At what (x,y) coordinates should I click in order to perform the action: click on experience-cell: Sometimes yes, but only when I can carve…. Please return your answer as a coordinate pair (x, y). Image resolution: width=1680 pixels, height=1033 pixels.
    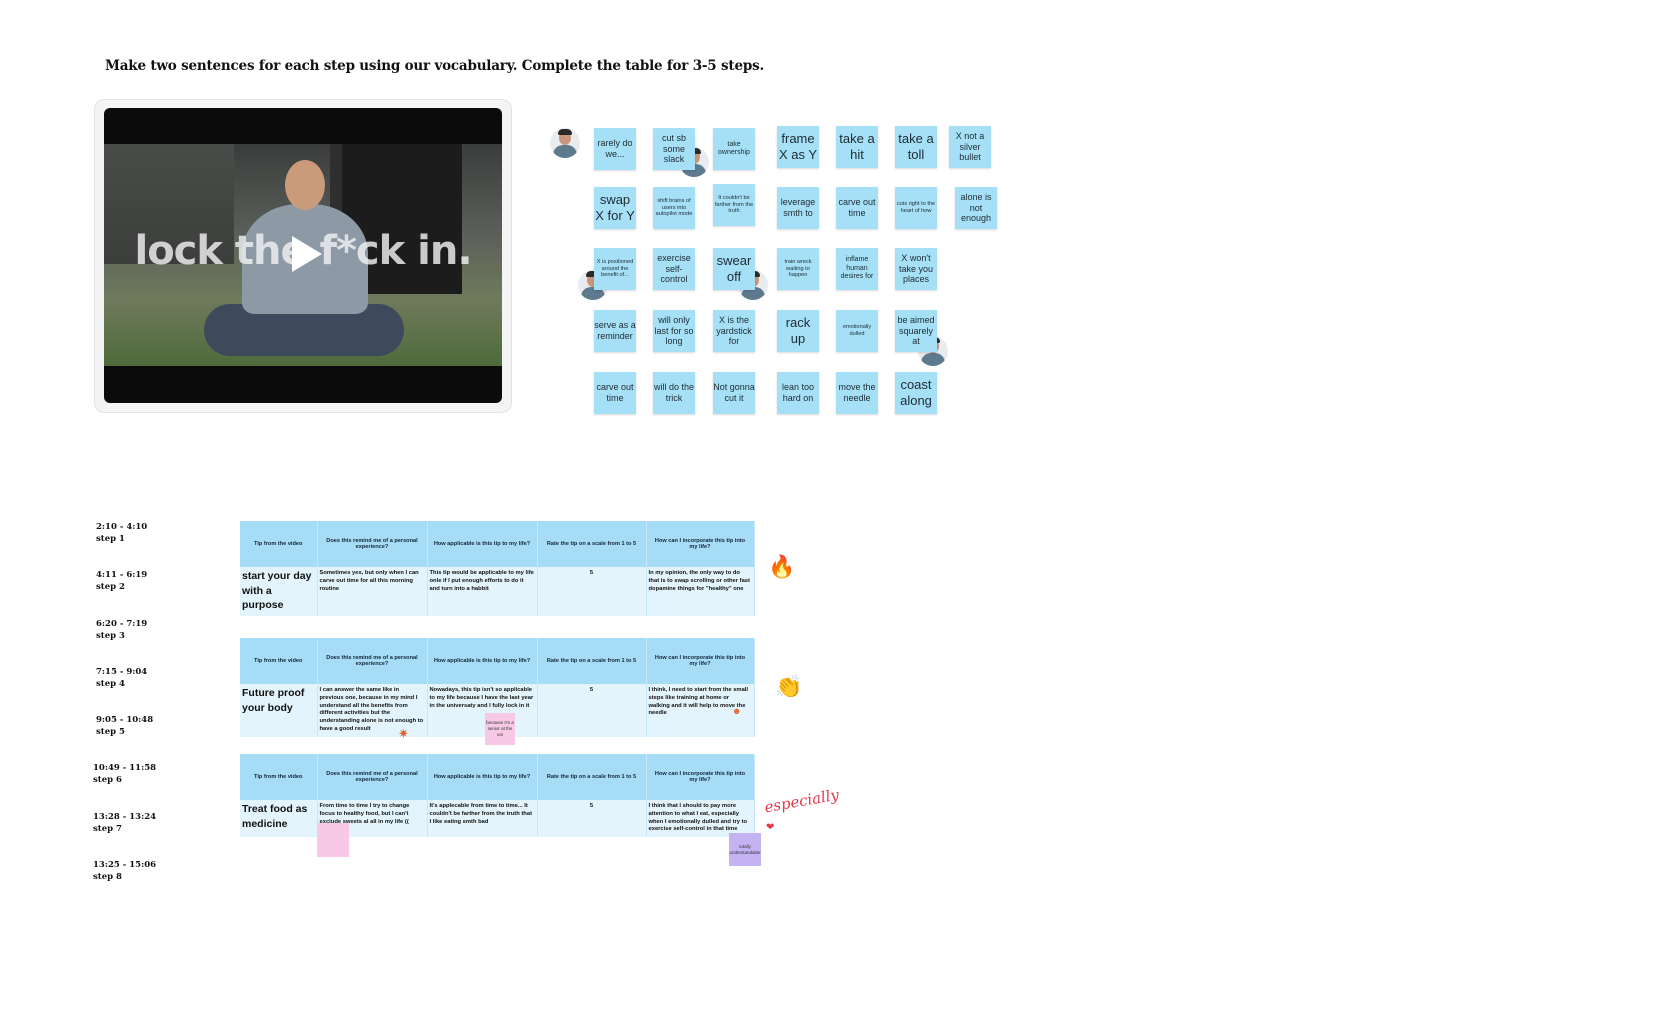
    Looking at the image, I should click on (372, 592).